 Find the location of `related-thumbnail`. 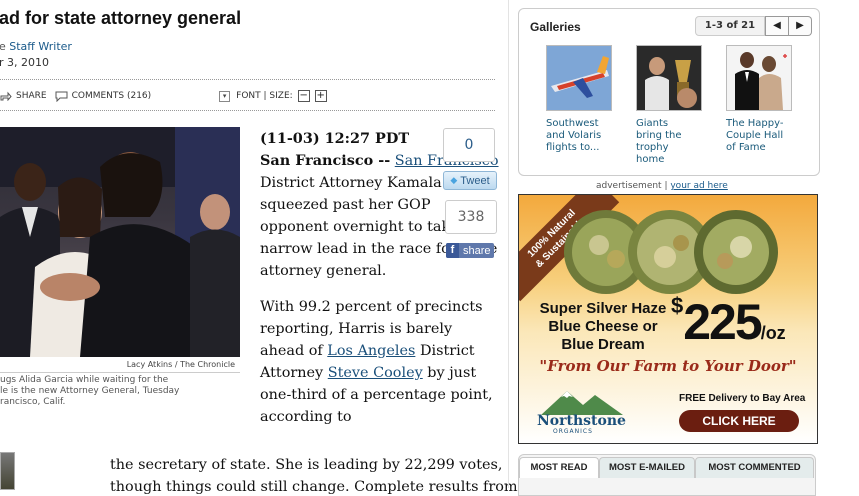

related-thumbnail is located at coordinates (7, 471).